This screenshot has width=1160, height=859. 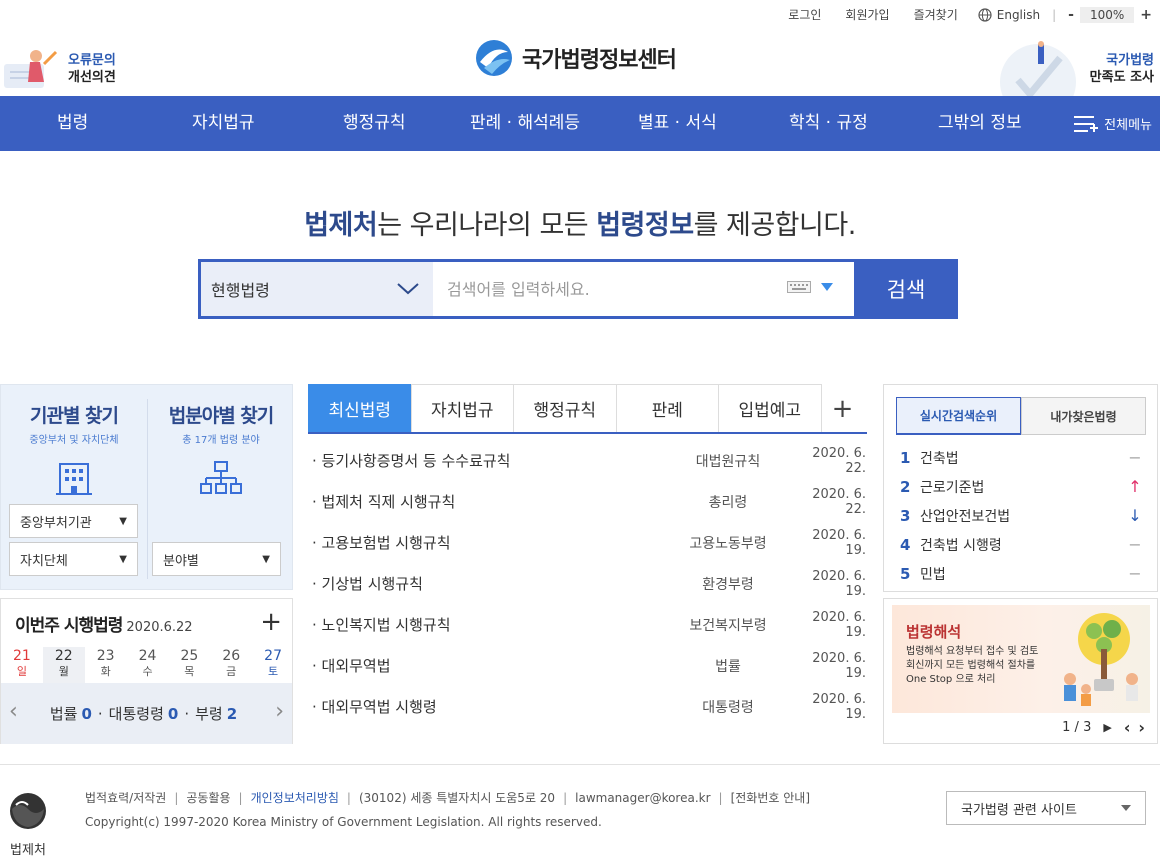 What do you see at coordinates (488, 542) in the screenshot?
I see `law-title: · 고용보험법 시행규칙` at bounding box center [488, 542].